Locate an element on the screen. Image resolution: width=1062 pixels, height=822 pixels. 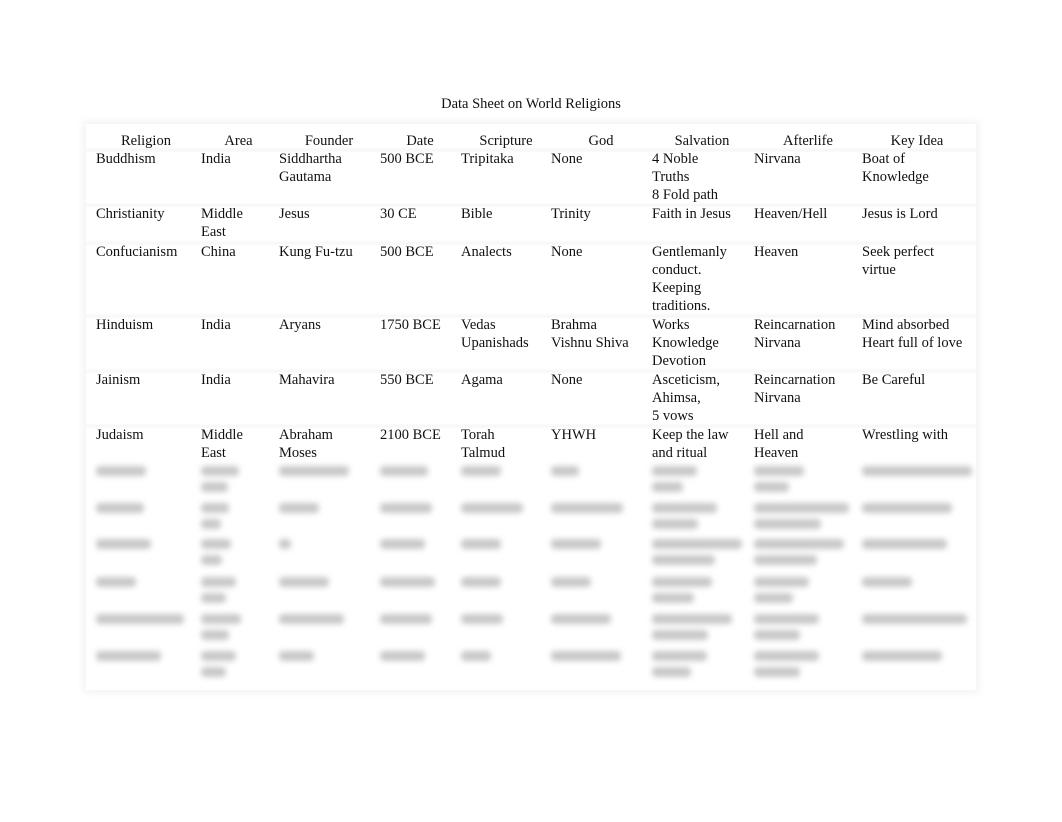
table-cell: Hell and Heaven is located at coordinates (779, 444).